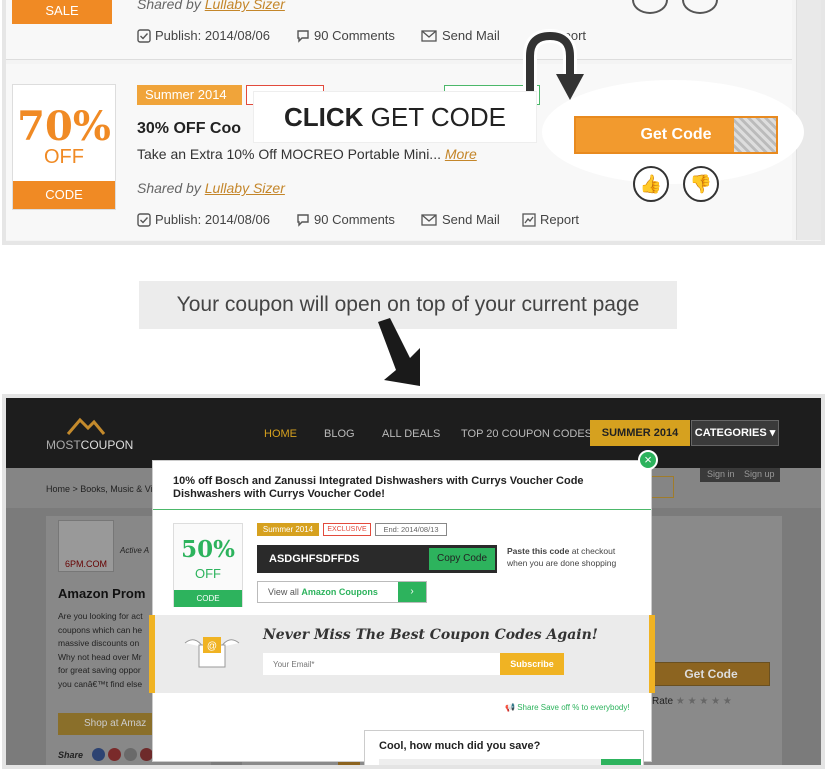 The image size is (825, 769). I want to click on modal-percent: 50%, so click(208, 549).